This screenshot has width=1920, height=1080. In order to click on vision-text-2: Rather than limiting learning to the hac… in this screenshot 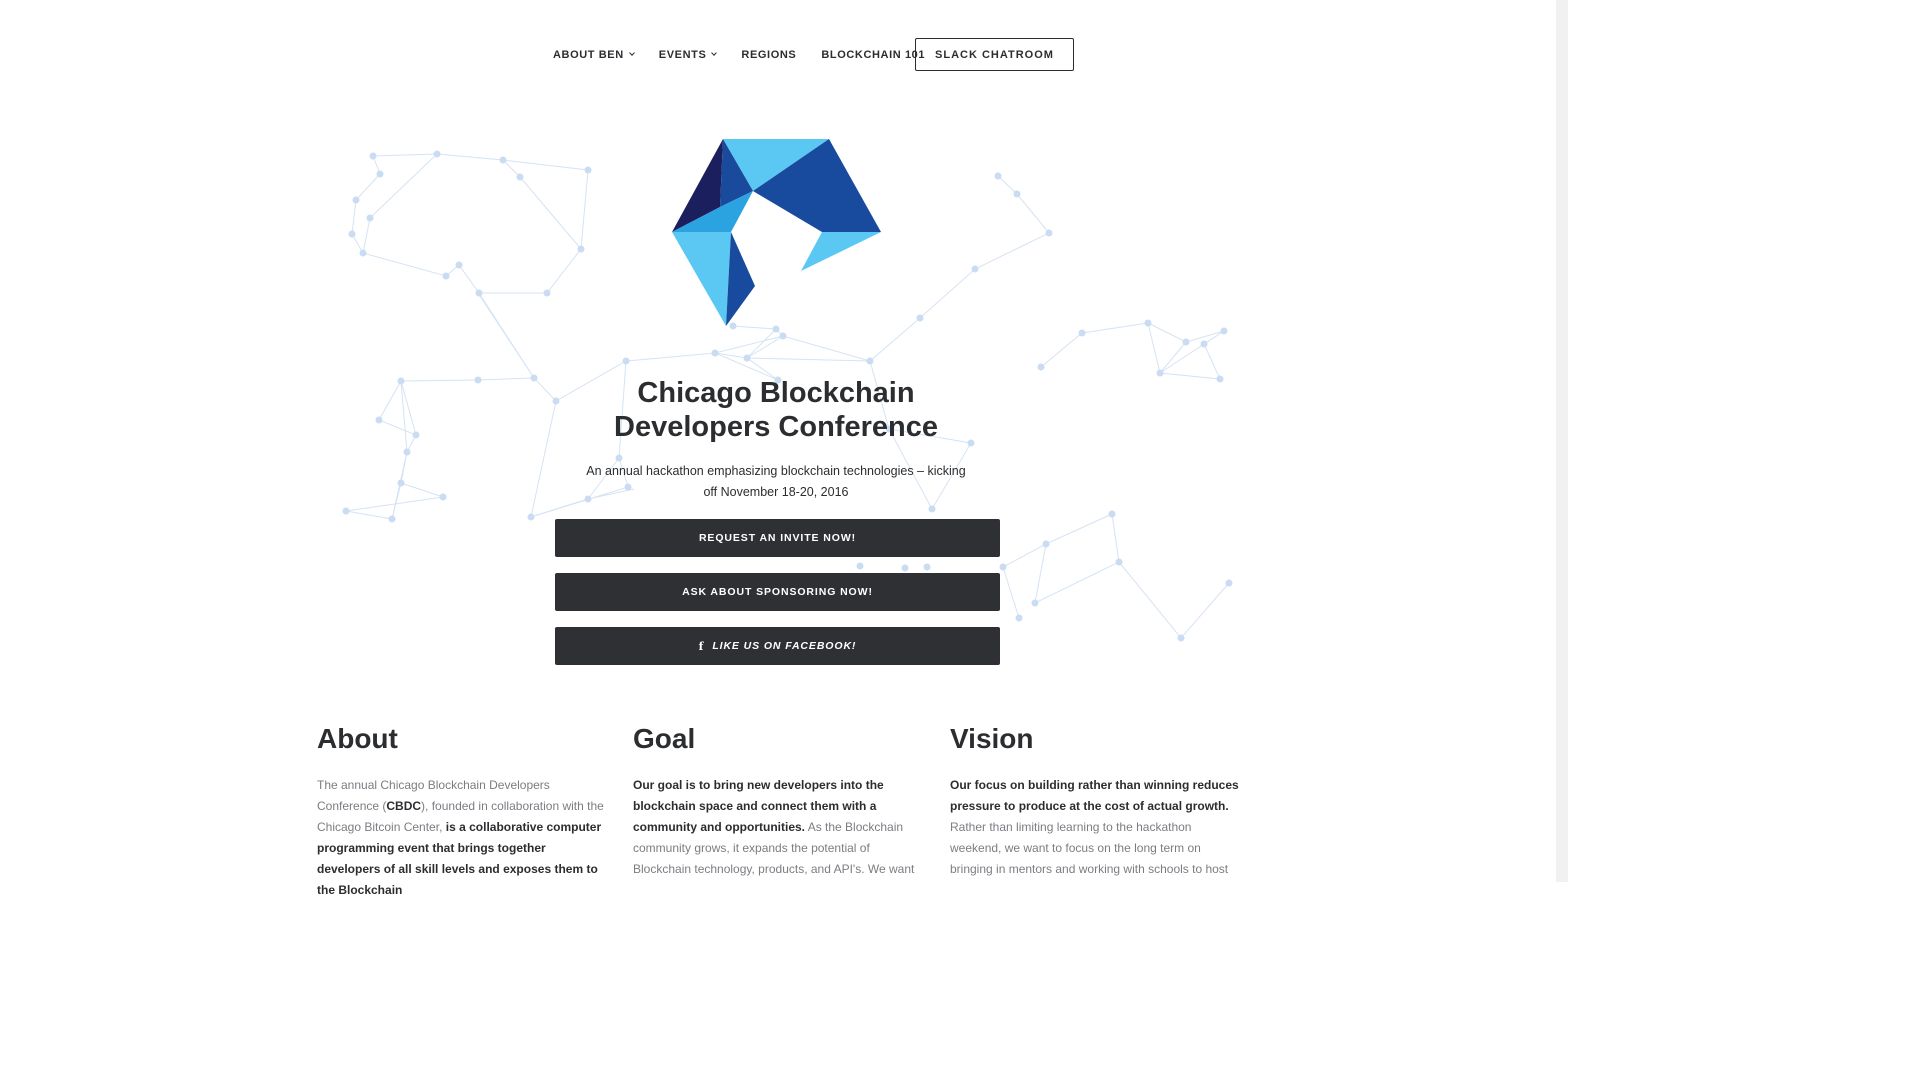, I will do `click(1089, 848)`.